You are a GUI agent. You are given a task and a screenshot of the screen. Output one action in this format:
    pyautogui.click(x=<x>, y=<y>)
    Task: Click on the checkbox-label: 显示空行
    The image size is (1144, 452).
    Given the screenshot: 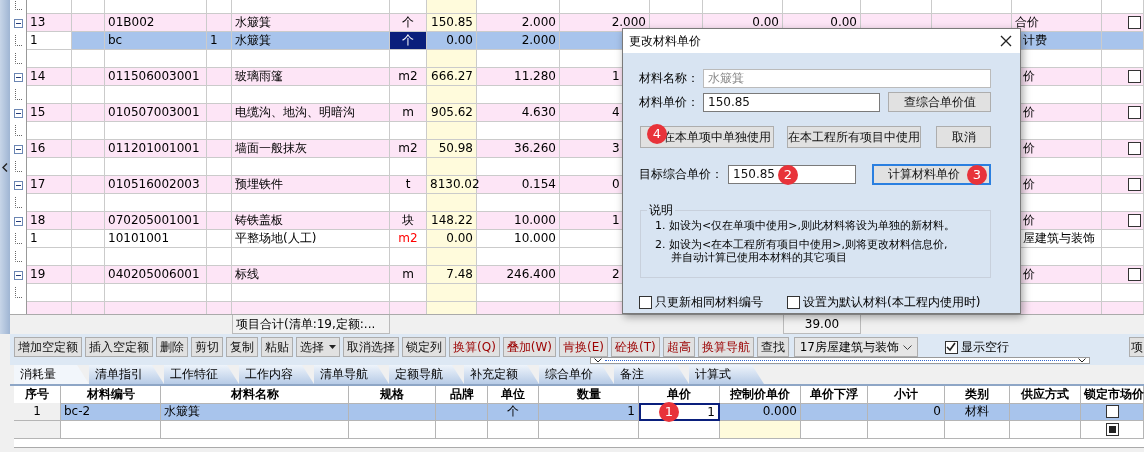 What is the action you would take?
    pyautogui.click(x=985, y=347)
    